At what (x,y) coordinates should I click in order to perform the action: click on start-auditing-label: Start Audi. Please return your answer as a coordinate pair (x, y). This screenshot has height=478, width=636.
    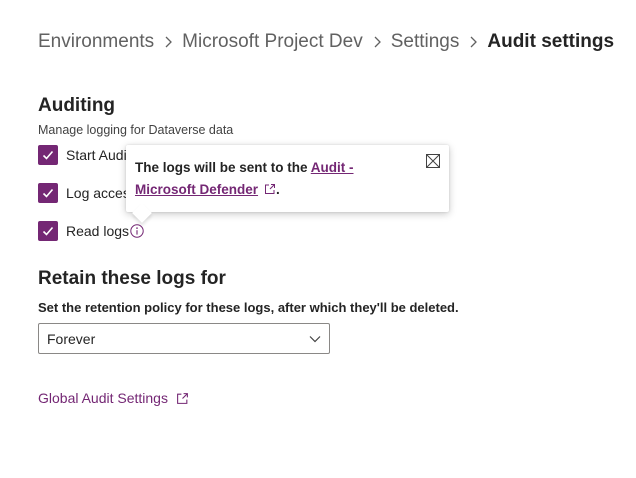
    Looking at the image, I should click on (96, 155).